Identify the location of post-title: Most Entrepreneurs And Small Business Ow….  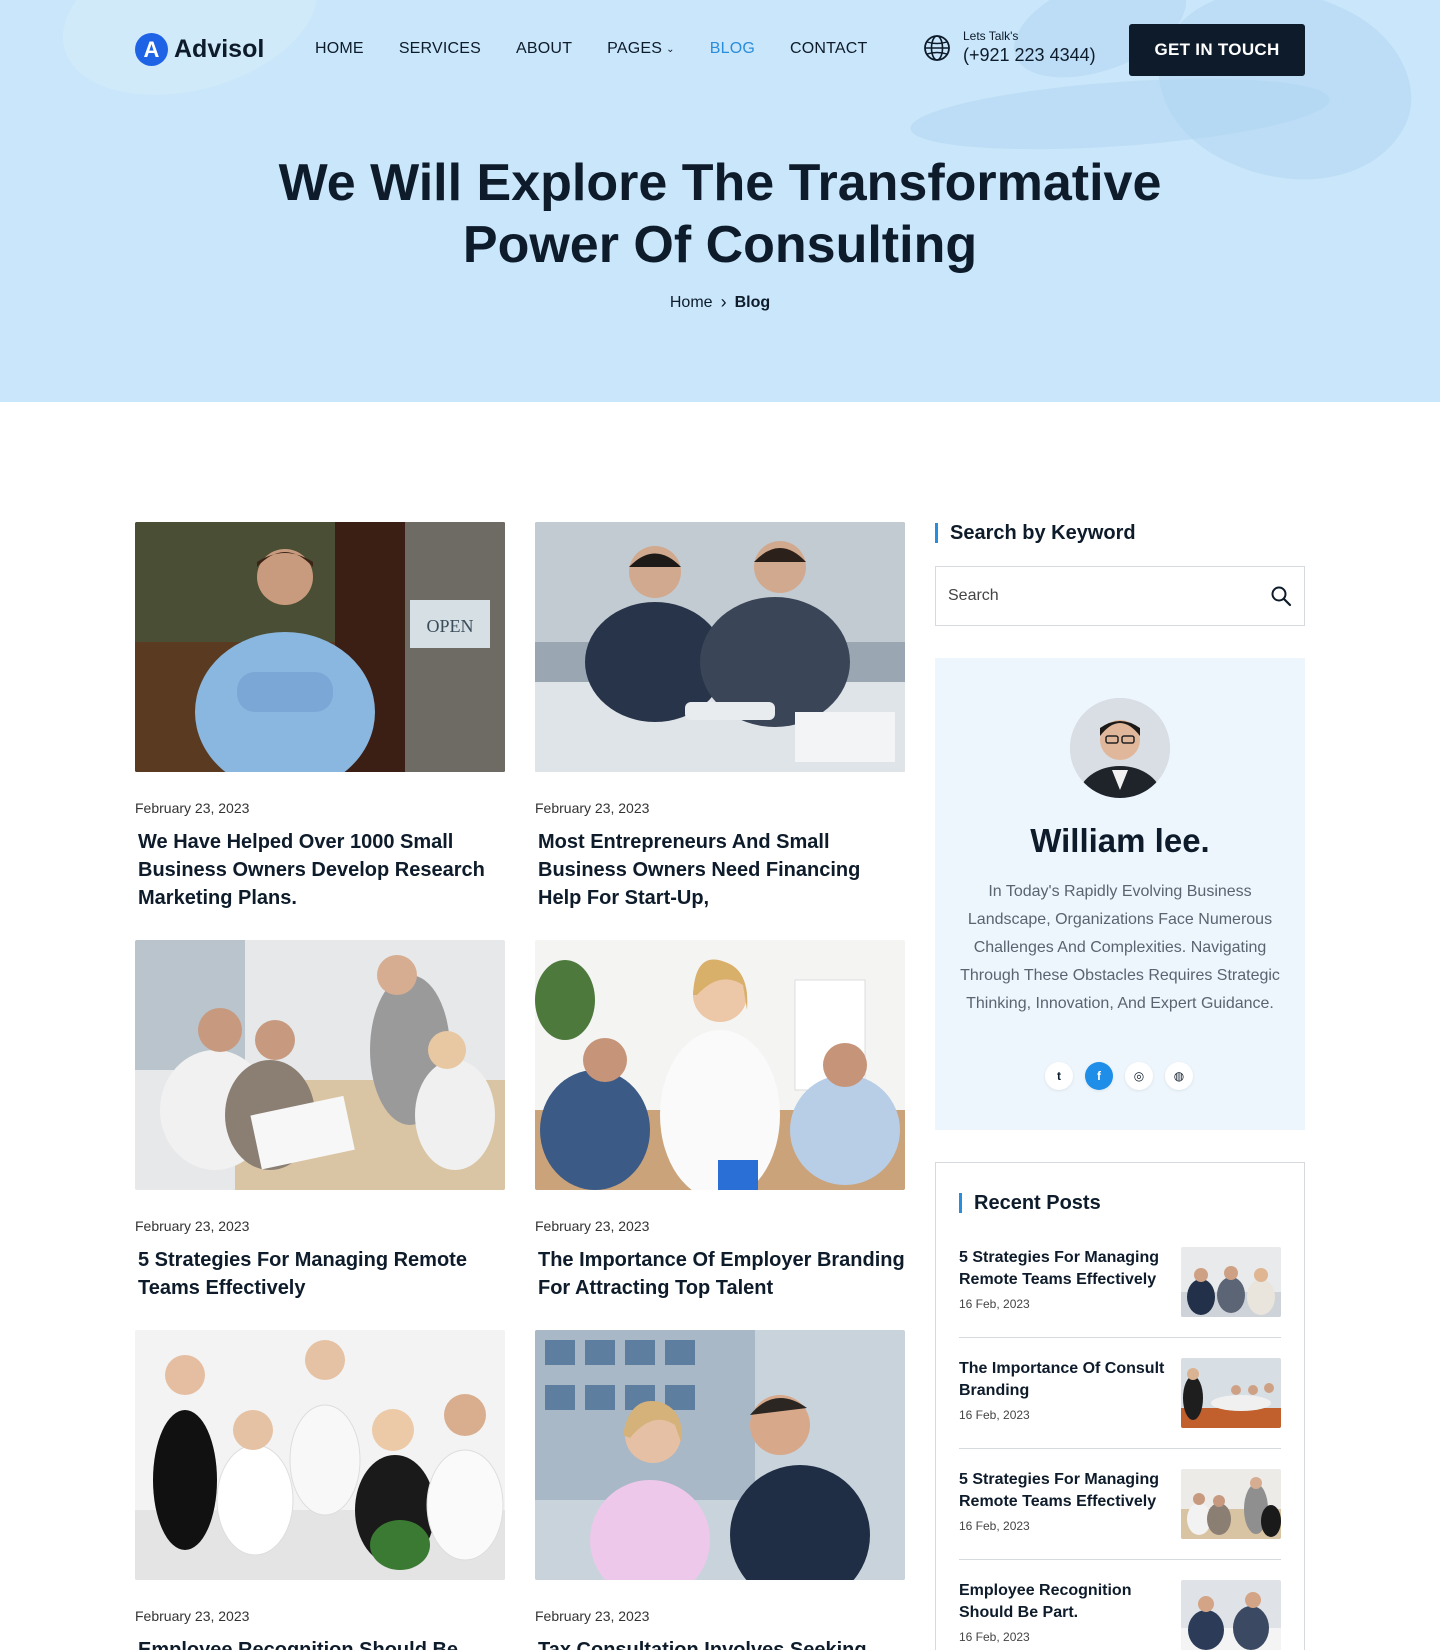
(720, 870).